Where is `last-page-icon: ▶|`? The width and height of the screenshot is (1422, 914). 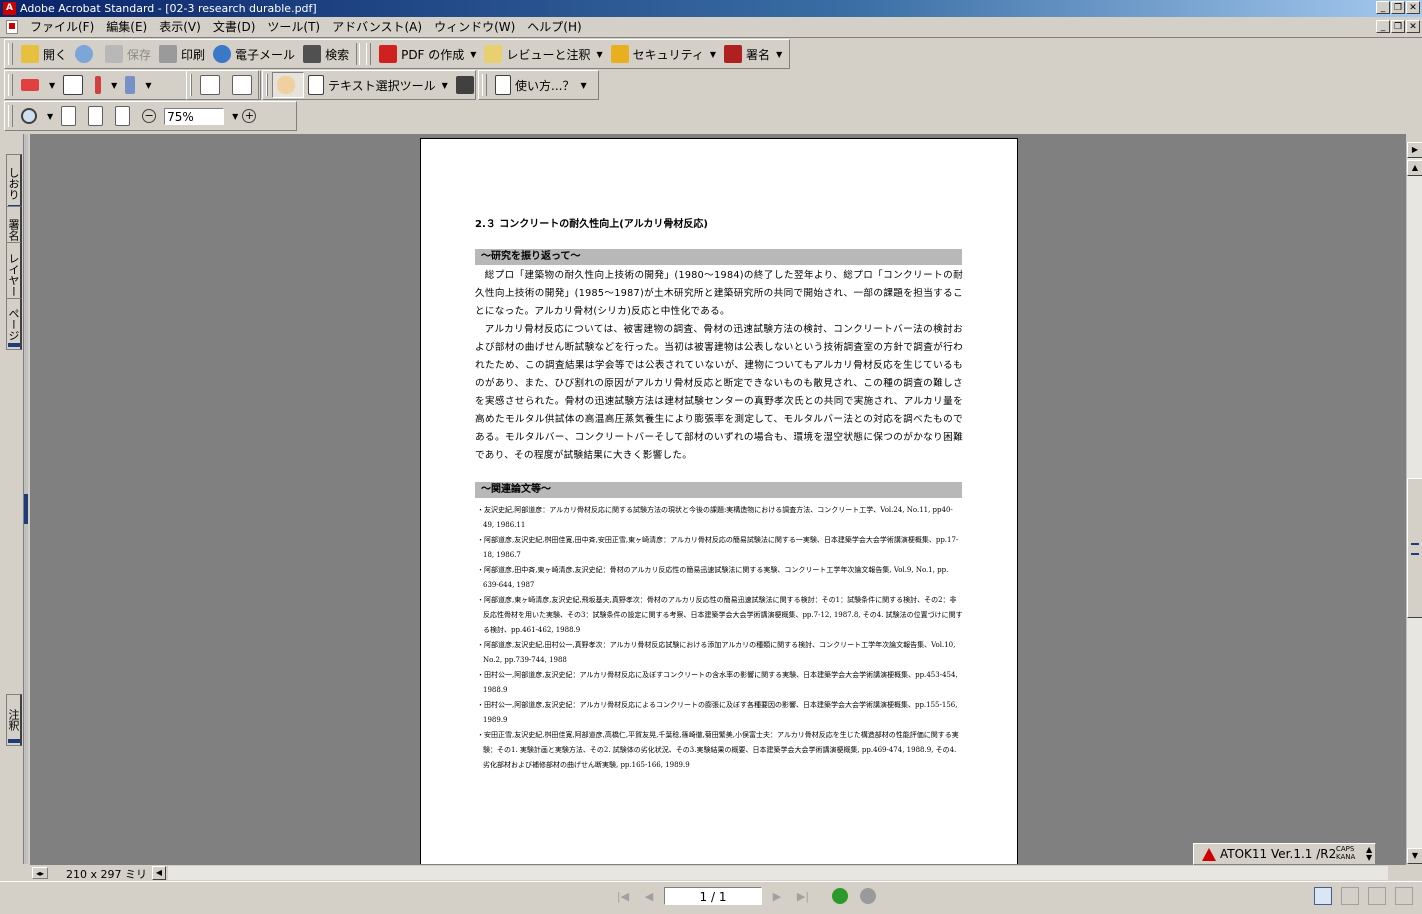
last-page-icon: ▶| is located at coordinates (803, 897).